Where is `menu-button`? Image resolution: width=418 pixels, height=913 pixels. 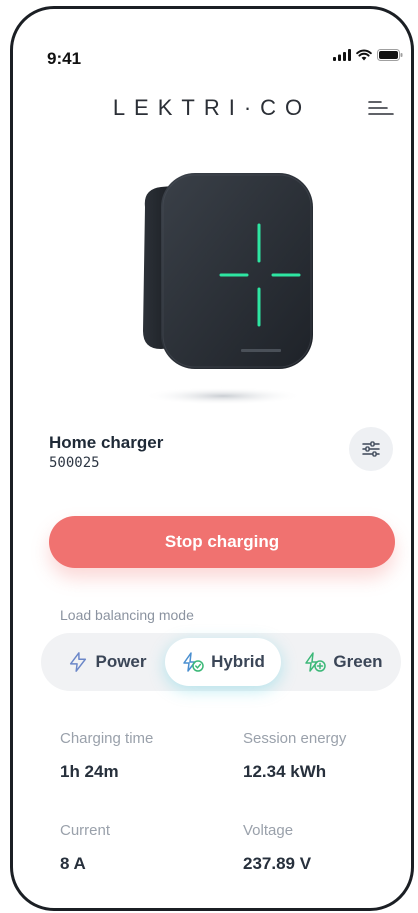
menu-button is located at coordinates (381, 108).